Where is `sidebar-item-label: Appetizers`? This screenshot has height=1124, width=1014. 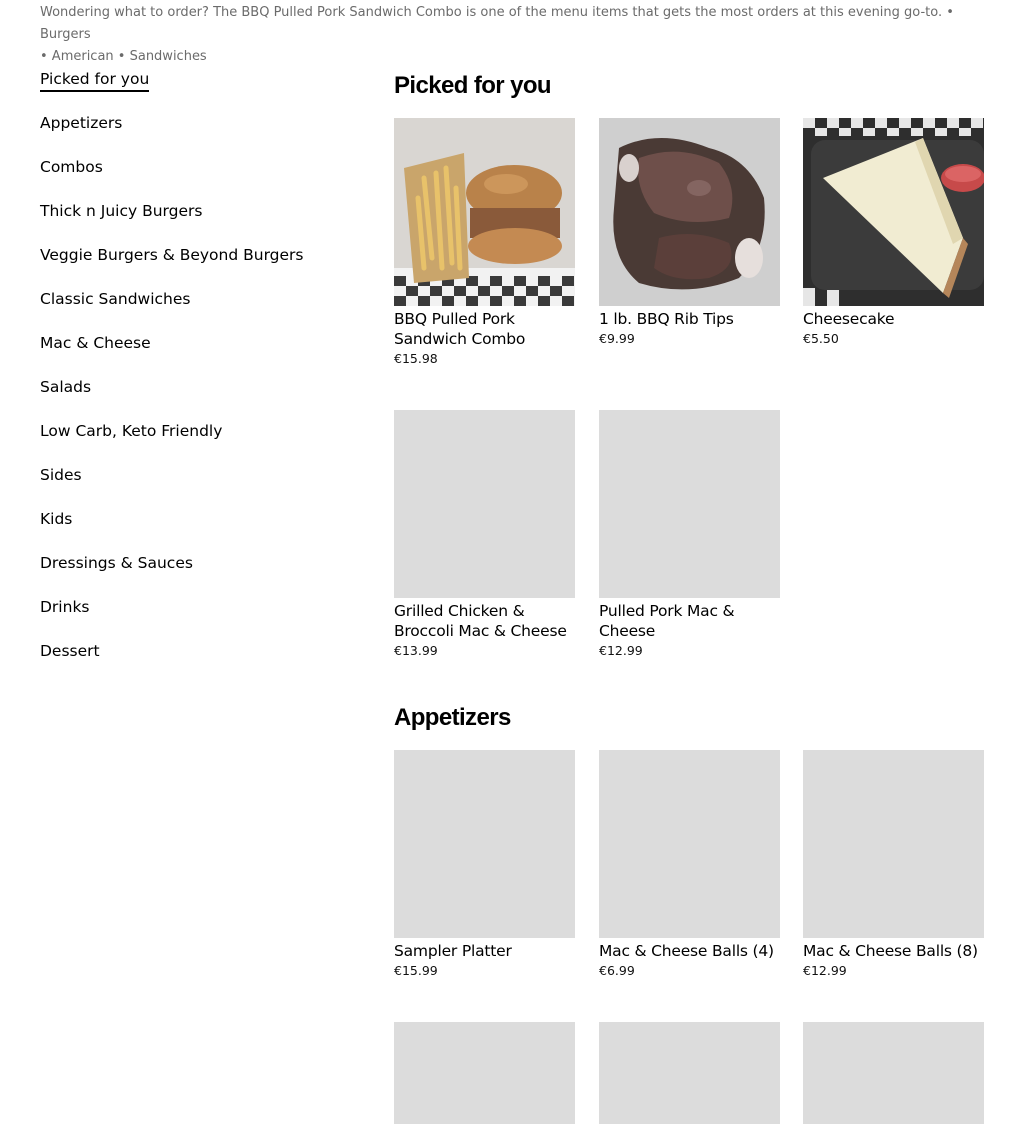
sidebar-item-label: Appetizers is located at coordinates (81, 123).